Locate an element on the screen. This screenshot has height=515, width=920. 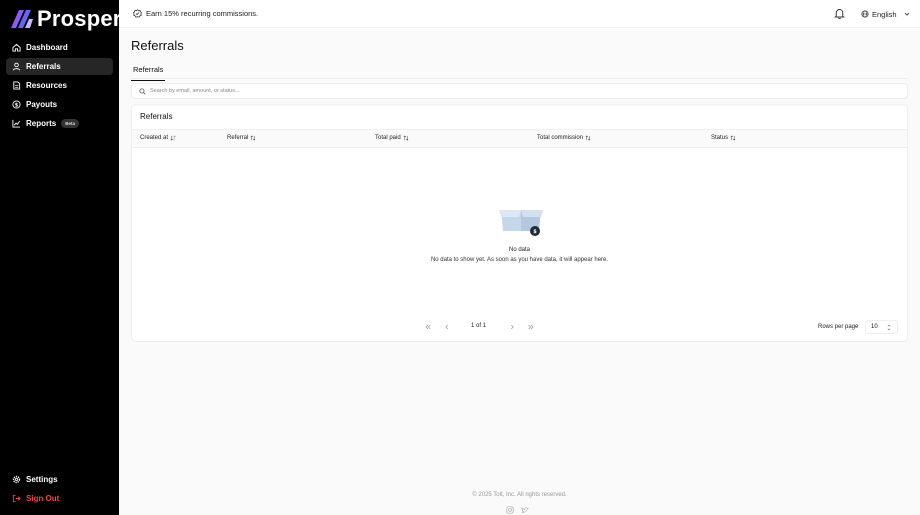
instagram-link is located at coordinates (510, 509).